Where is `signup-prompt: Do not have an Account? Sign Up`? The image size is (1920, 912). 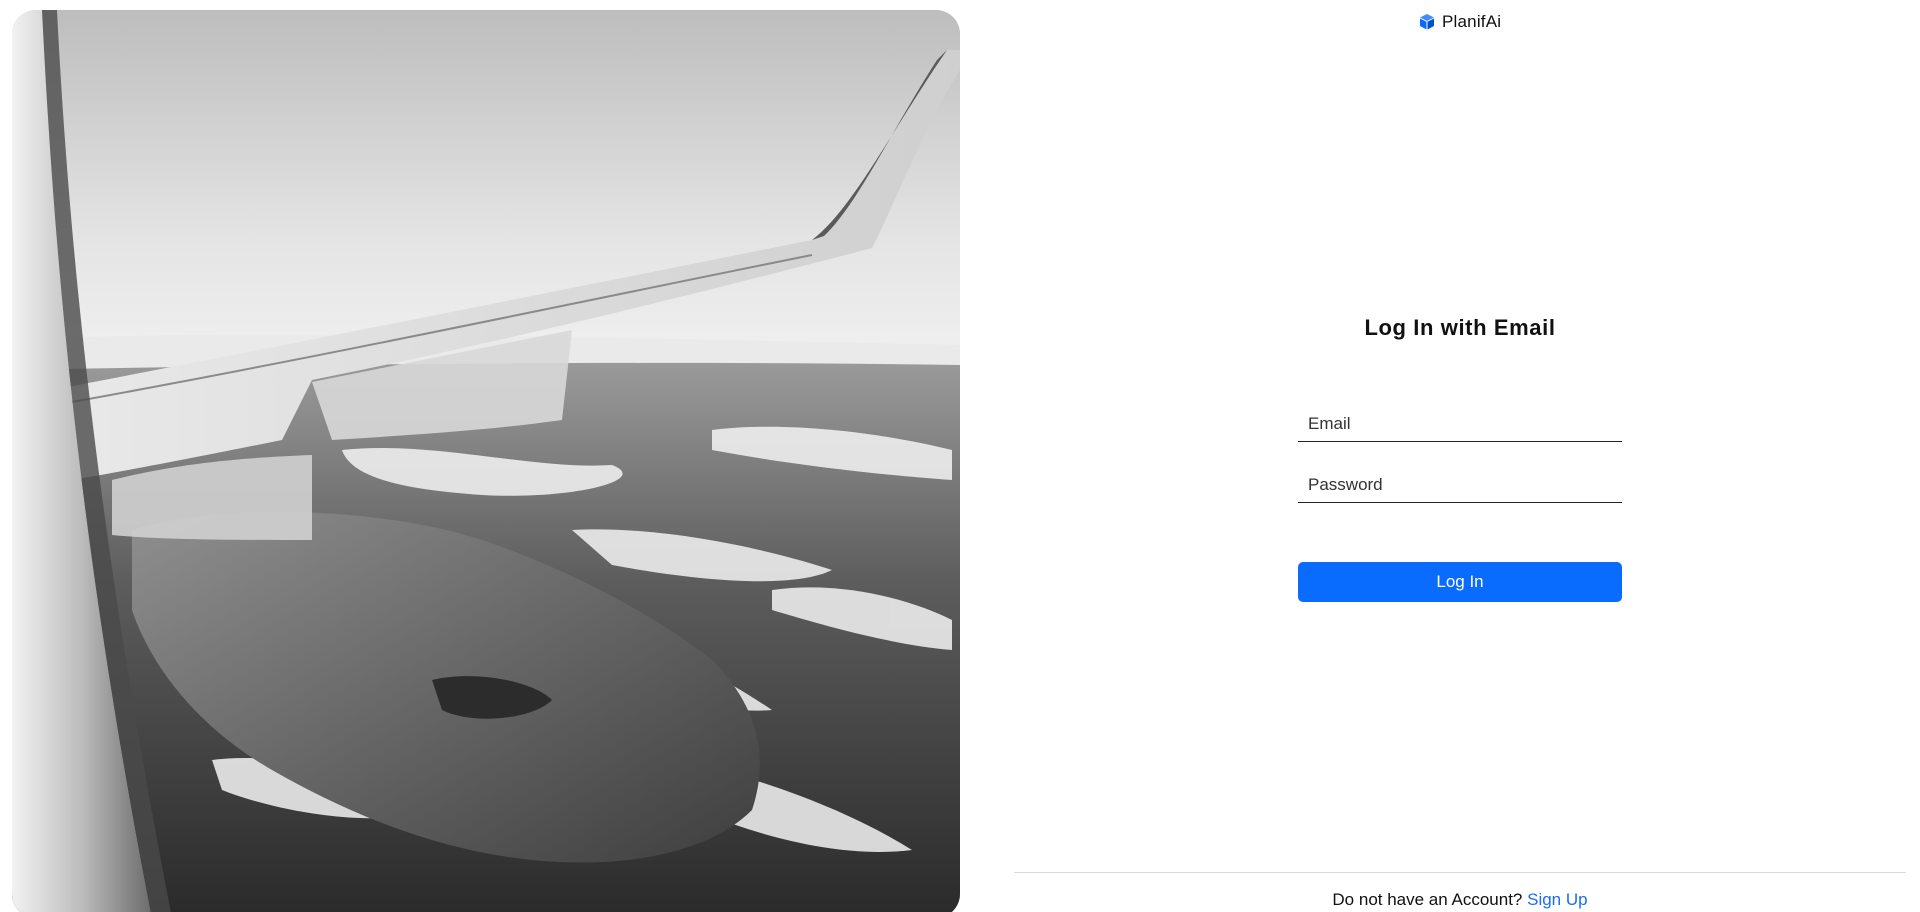 signup-prompt: Do not have an Account? Sign Up is located at coordinates (1460, 900).